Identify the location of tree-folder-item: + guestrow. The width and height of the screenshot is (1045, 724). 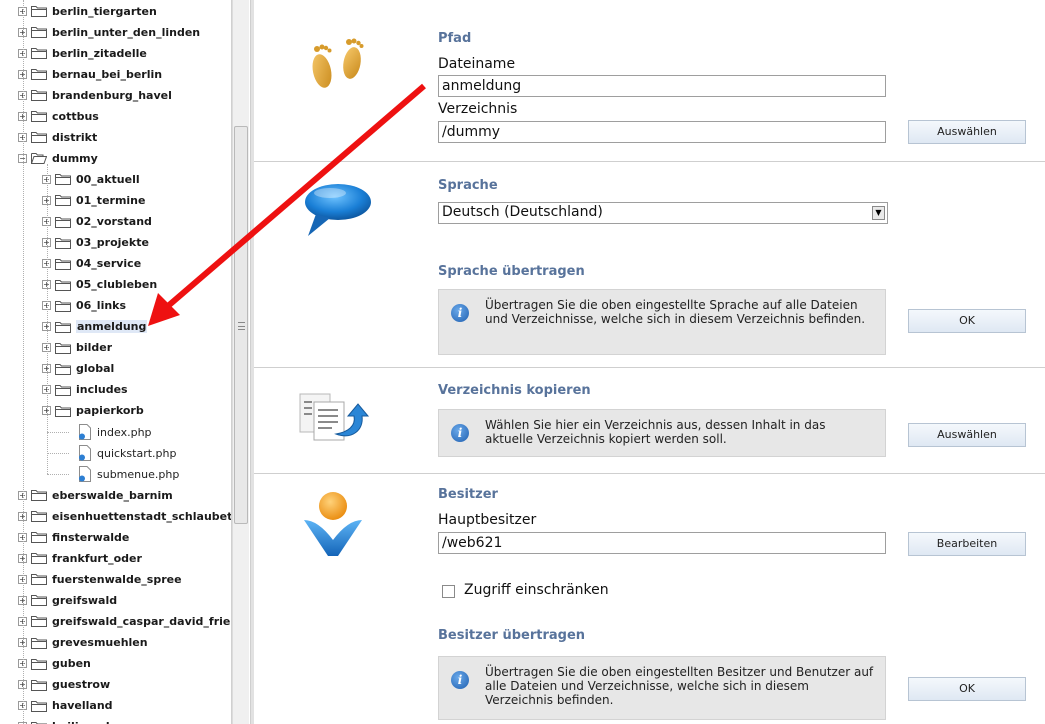
(64, 685).